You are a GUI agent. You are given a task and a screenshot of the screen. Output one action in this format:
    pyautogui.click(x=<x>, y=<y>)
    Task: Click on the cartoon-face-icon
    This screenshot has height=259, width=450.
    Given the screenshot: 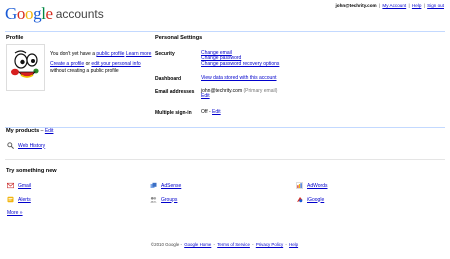 What is the action you would take?
    pyautogui.click(x=25, y=64)
    